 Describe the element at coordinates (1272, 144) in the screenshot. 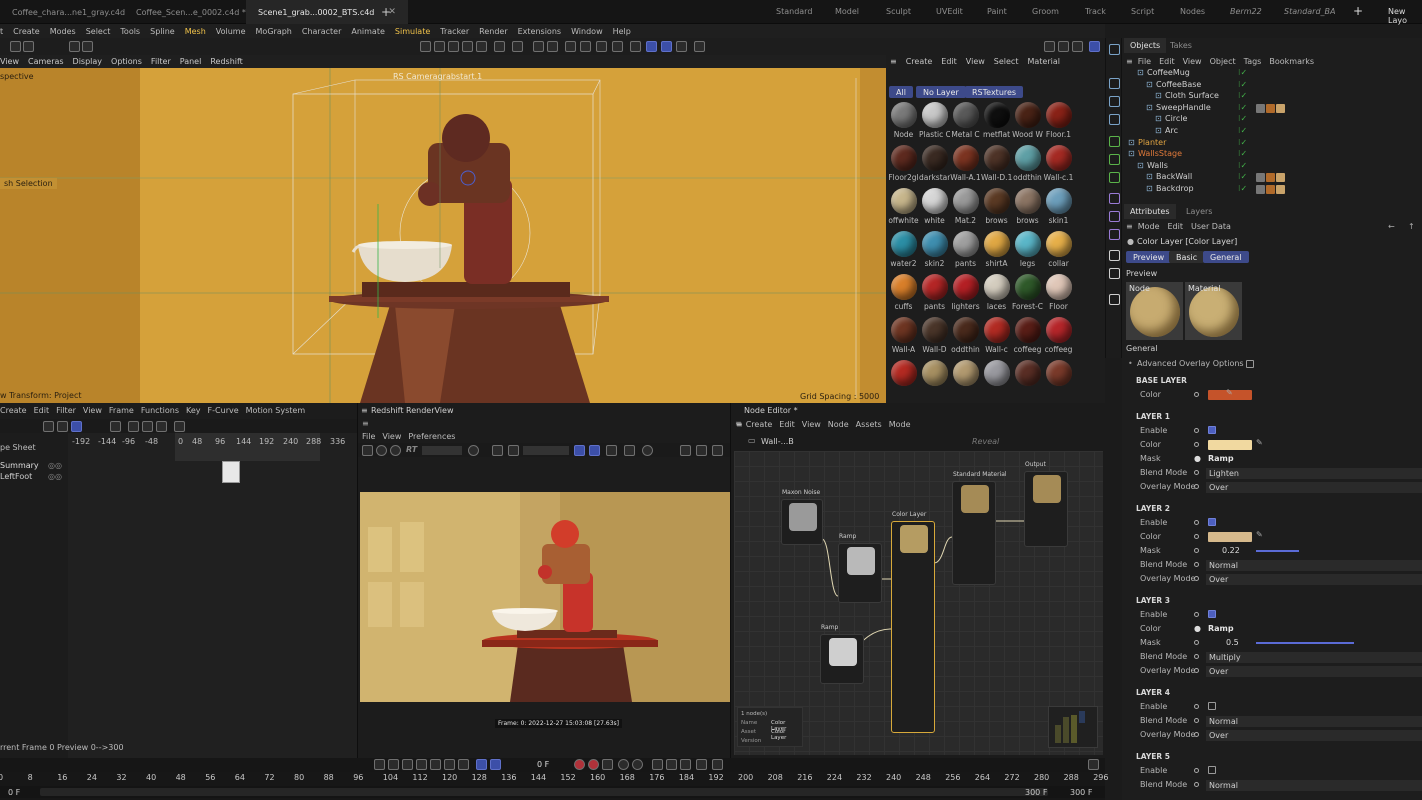

I see `object-row: ⊡ Planter ⁝✓` at that location.